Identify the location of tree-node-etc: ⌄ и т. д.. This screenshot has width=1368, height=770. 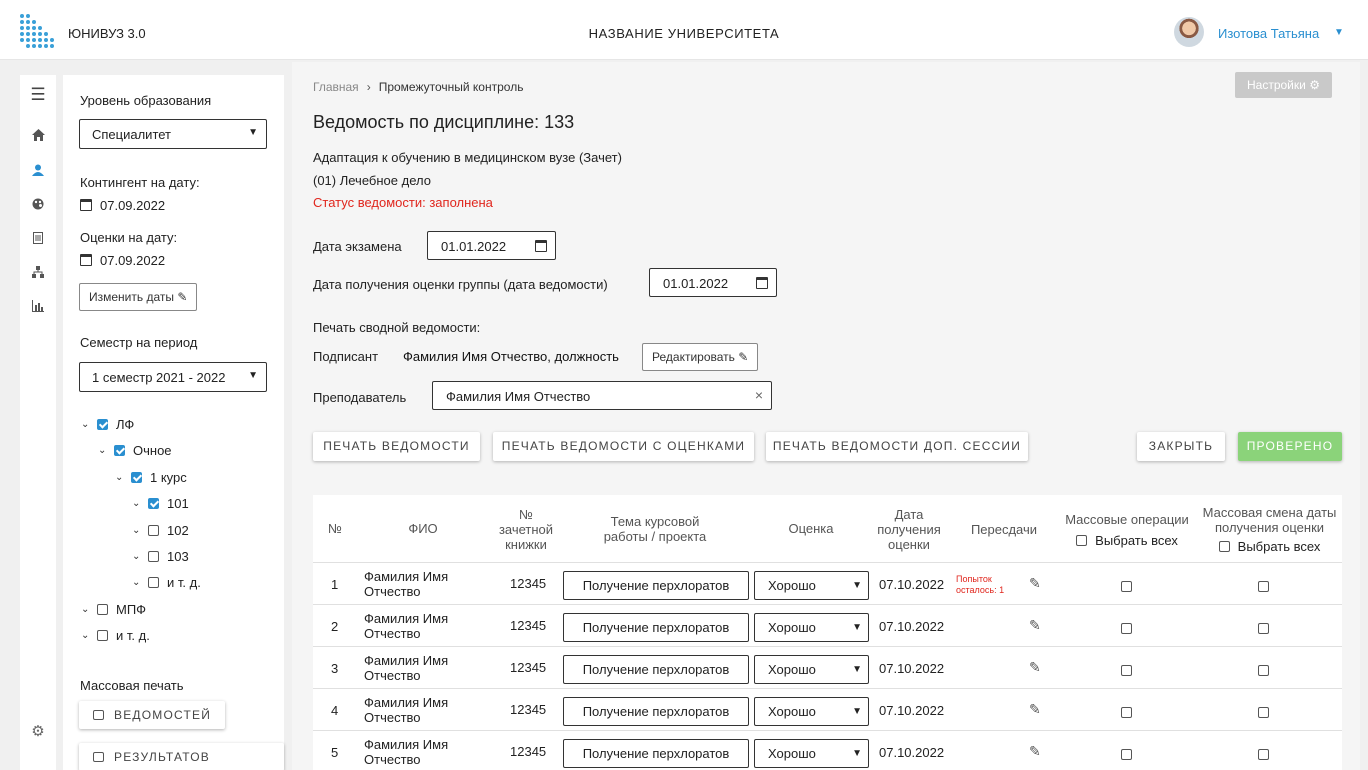
(115, 635).